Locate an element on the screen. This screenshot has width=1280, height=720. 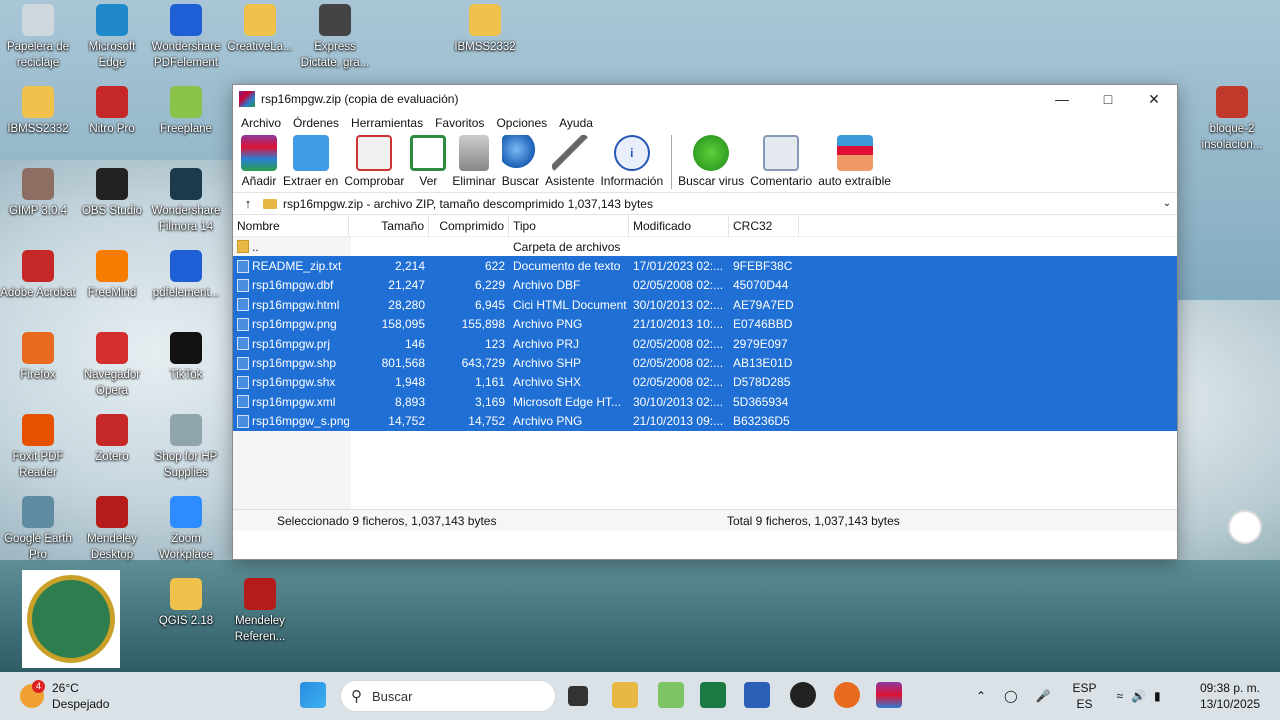
task-view-icon is located at coordinates (578, 696).